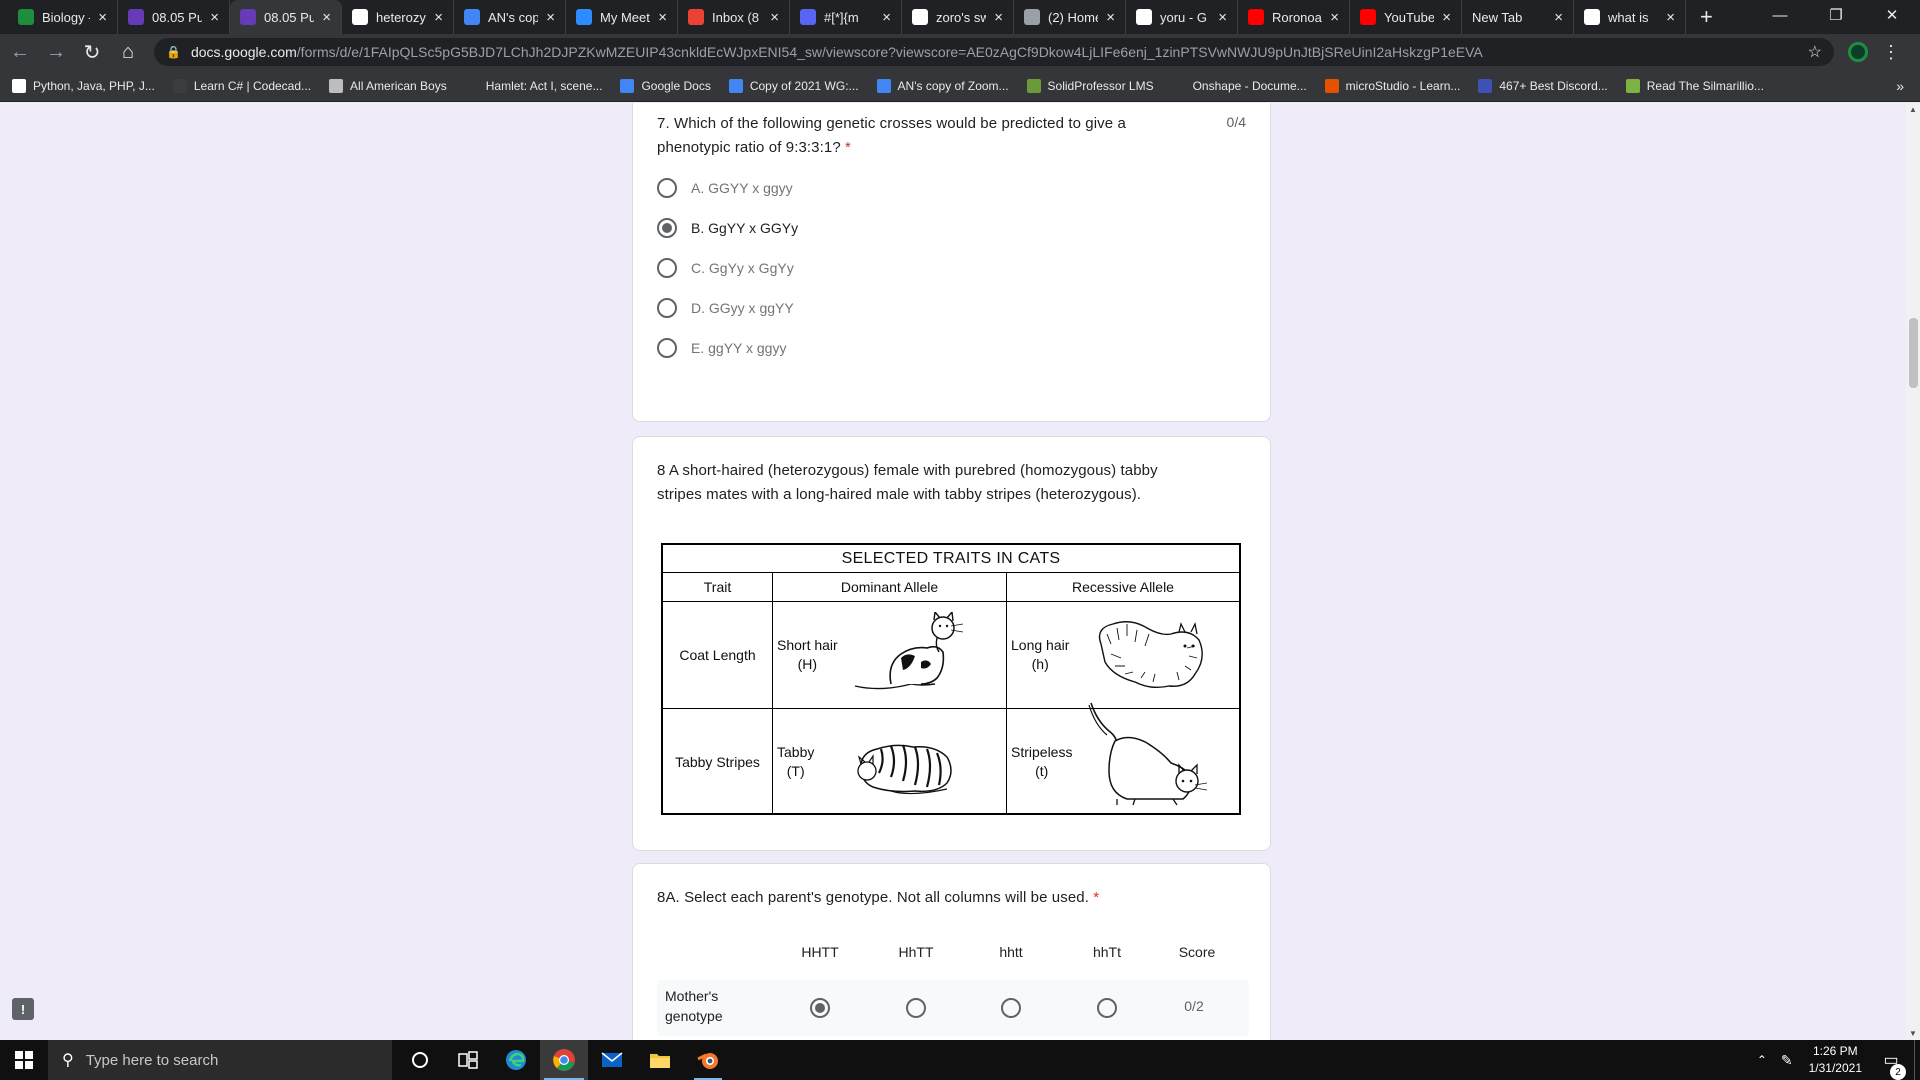 The width and height of the screenshot is (1920, 1080). What do you see at coordinates (1123, 587) in the screenshot?
I see `traits-header-recessive: Recessive Allele` at bounding box center [1123, 587].